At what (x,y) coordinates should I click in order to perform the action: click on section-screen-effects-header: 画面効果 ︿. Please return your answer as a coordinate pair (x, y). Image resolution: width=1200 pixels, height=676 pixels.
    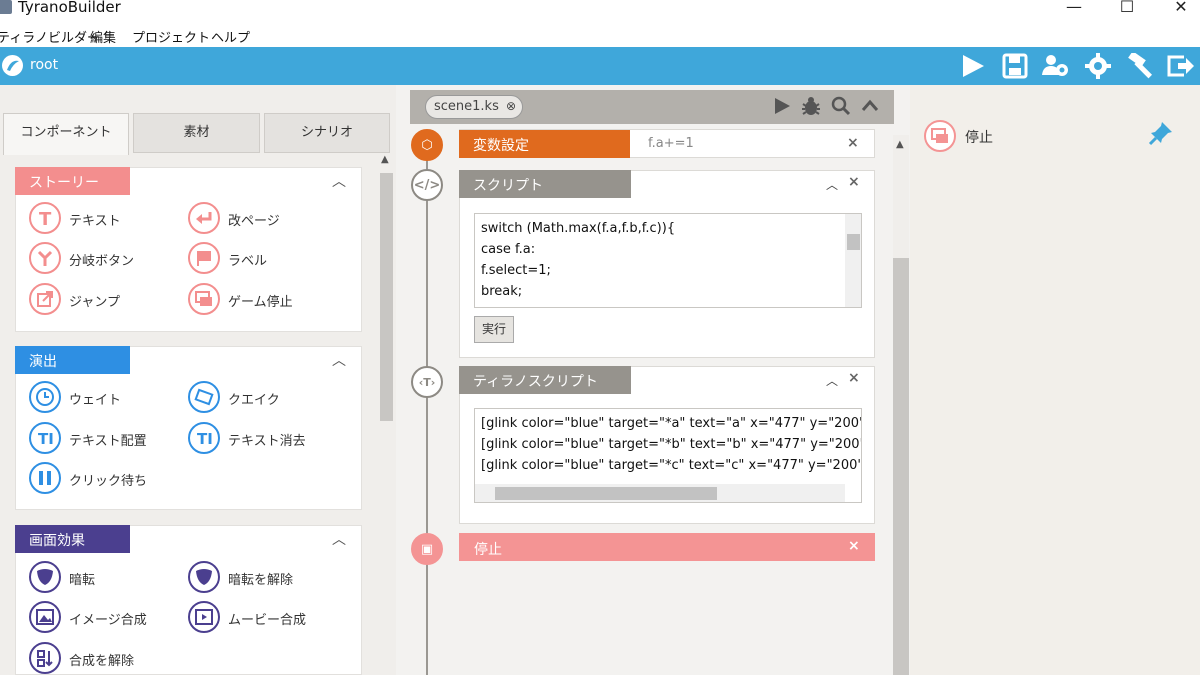
    Looking at the image, I should click on (188, 539).